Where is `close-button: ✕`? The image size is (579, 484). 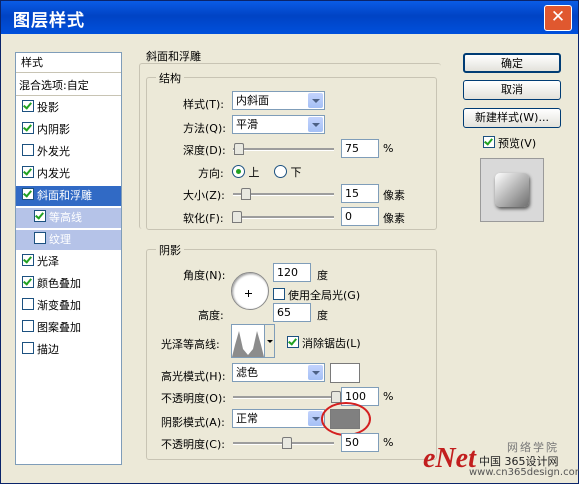 close-button: ✕ is located at coordinates (558, 18).